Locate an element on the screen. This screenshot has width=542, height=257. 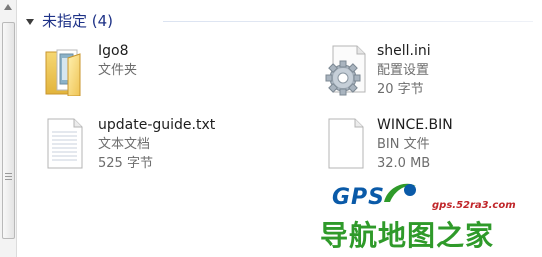
file-type: 文件夹 is located at coordinates (118, 70).